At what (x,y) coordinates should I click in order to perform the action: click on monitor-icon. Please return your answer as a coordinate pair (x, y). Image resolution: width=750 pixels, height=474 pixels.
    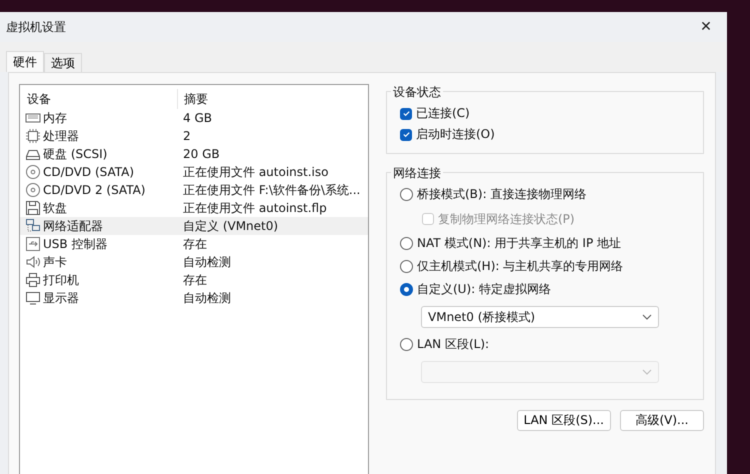
    Looking at the image, I should click on (33, 298).